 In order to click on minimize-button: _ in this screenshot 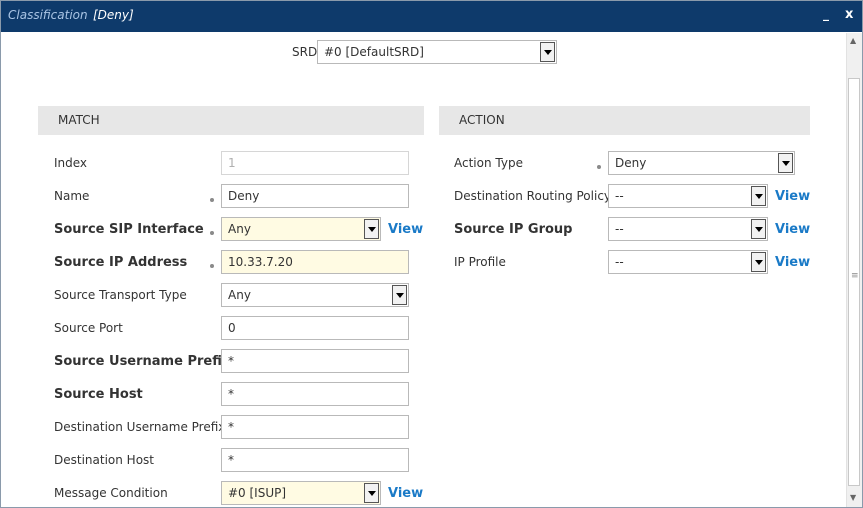, I will do `click(830, 15)`.